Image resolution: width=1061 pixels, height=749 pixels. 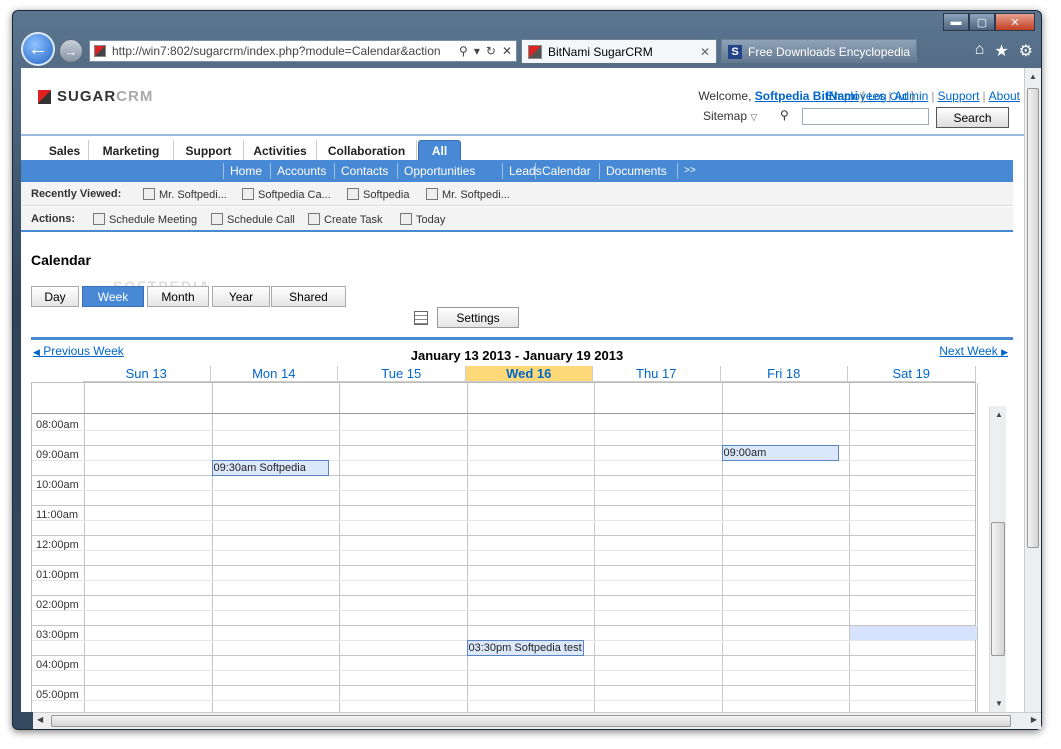 I want to click on minimize-button: ▬, so click(x=956, y=22).